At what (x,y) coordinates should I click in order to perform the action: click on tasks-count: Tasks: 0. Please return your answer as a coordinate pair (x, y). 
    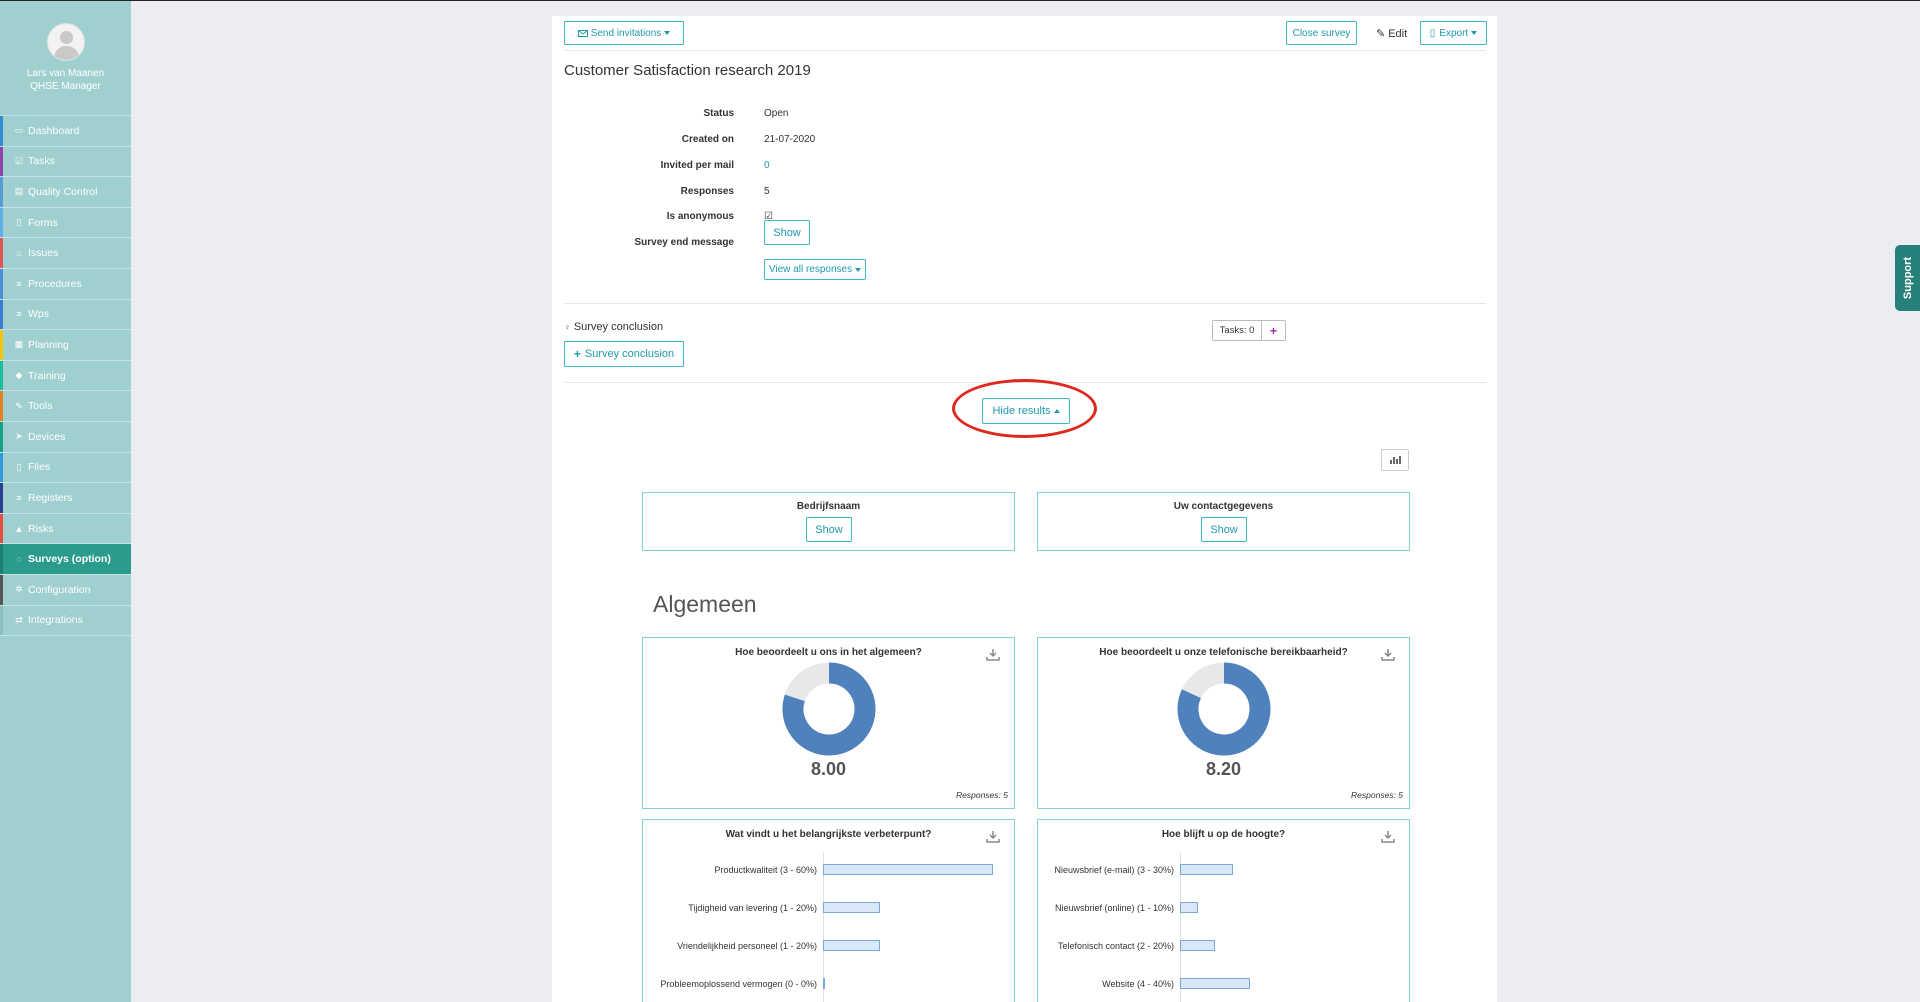
    Looking at the image, I should click on (1237, 330).